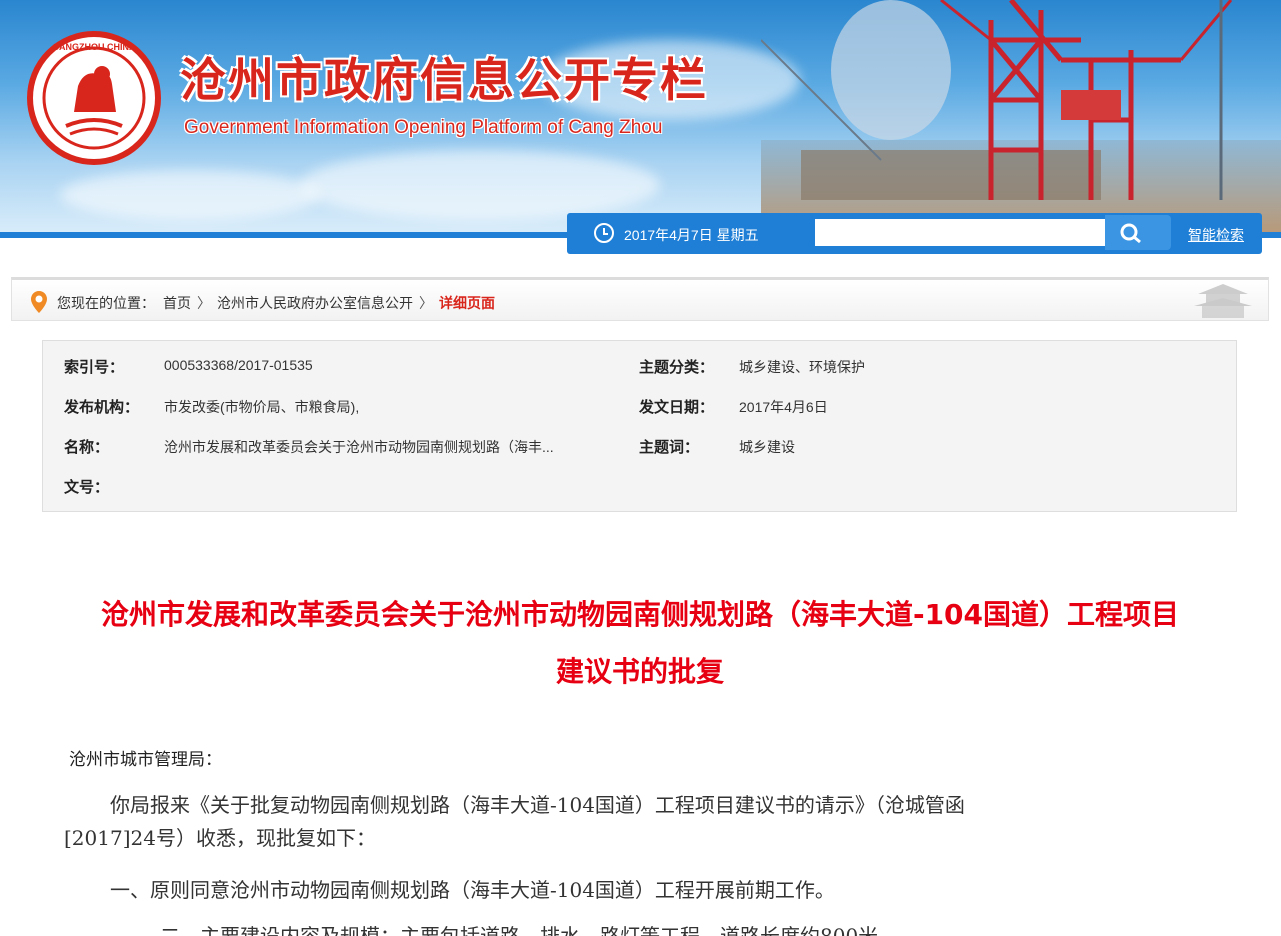 This screenshot has width=1281, height=936. Describe the element at coordinates (1021, 116) in the screenshot. I see `port-crane-image` at that location.